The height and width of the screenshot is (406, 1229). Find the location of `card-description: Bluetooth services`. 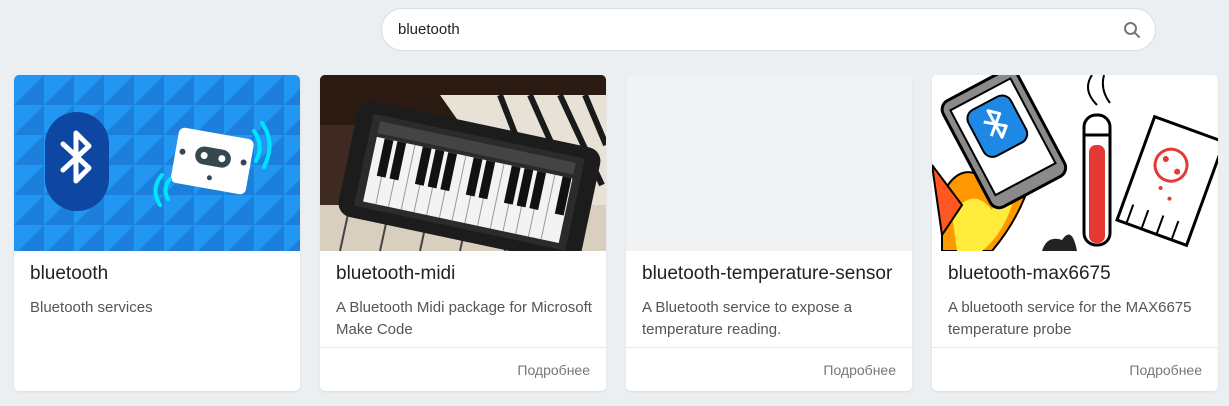

card-description: Bluetooth services is located at coordinates (91, 307).